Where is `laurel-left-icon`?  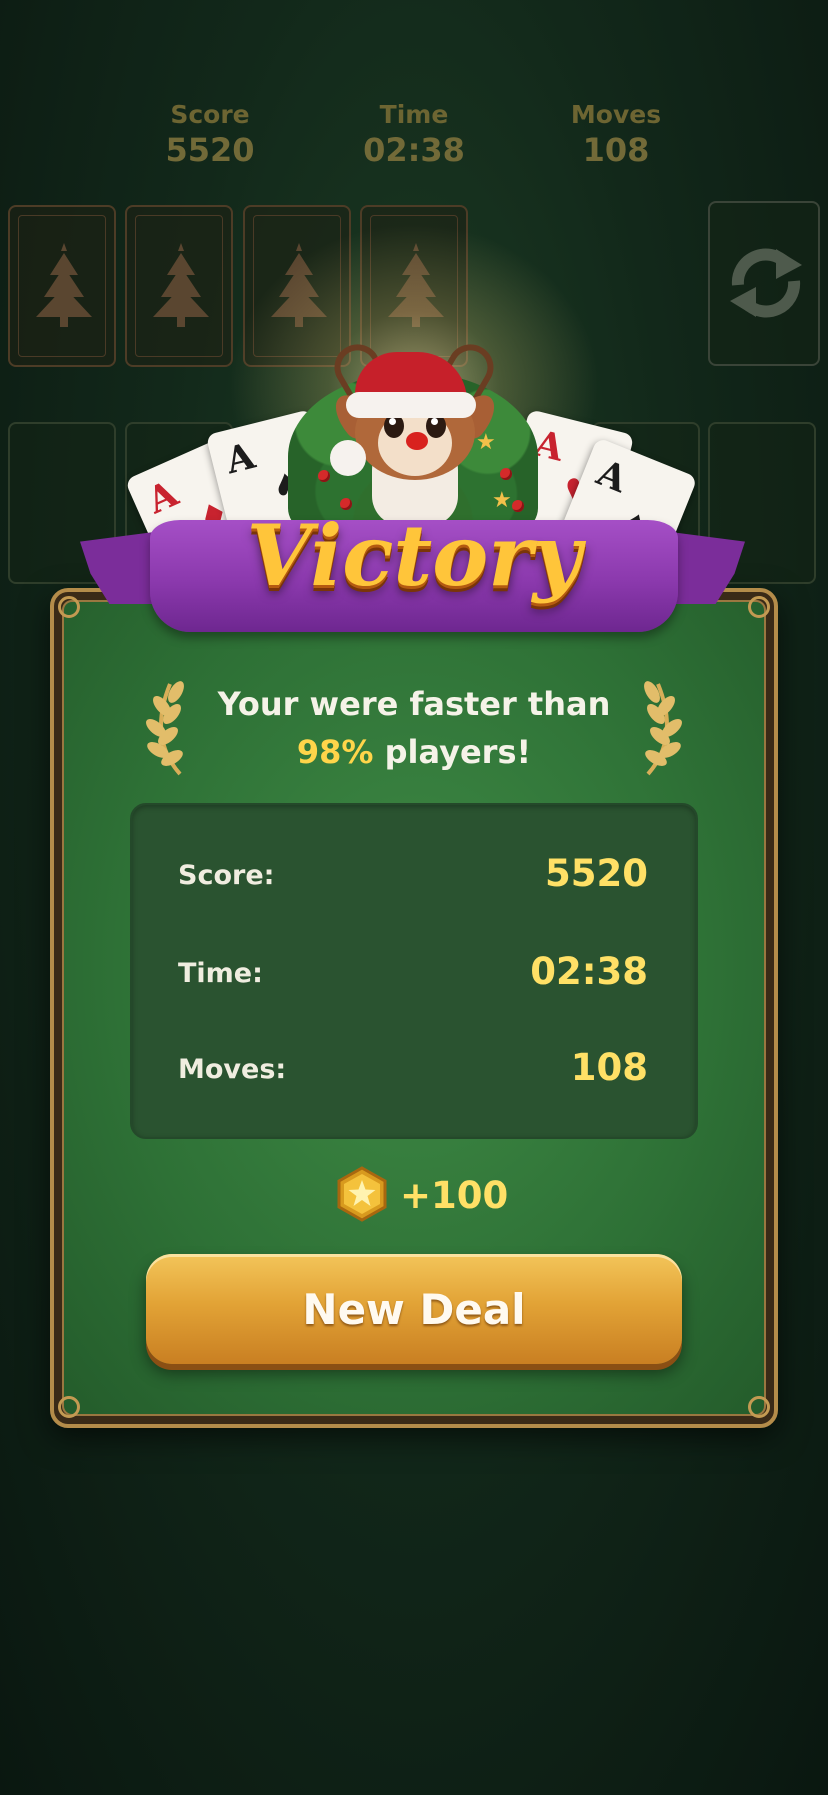
laurel-left-icon is located at coordinates (165, 728).